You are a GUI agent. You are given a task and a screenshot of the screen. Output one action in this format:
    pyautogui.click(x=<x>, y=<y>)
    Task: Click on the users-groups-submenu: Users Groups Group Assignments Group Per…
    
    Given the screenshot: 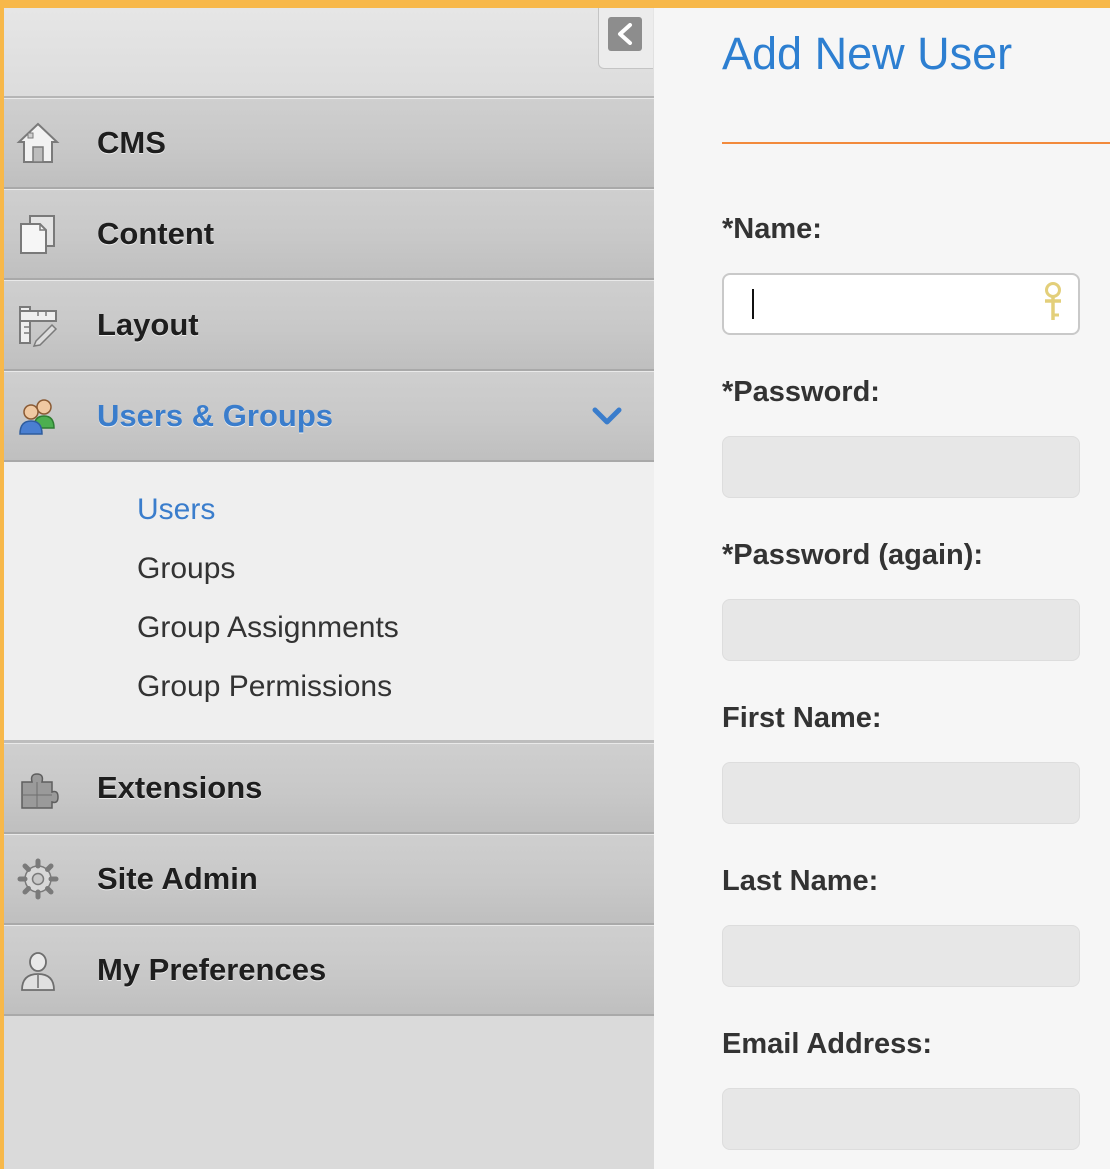 What is the action you would take?
    pyautogui.click(x=329, y=602)
    